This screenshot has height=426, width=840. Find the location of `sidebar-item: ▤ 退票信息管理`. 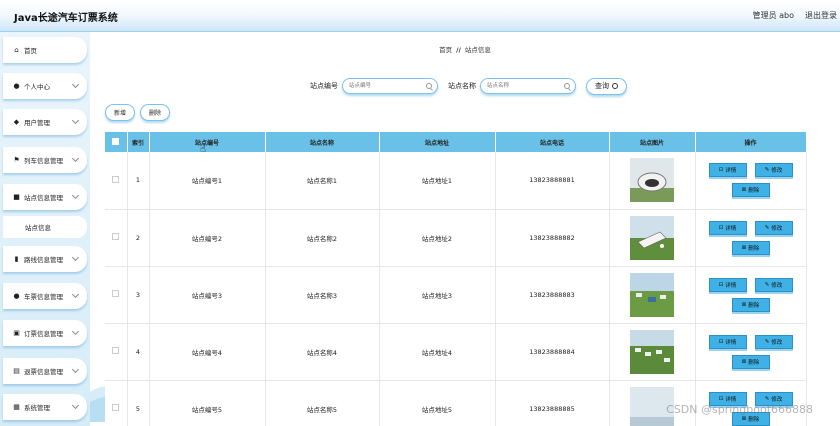

sidebar-item: ▤ 退票信息管理 is located at coordinates (45, 371).